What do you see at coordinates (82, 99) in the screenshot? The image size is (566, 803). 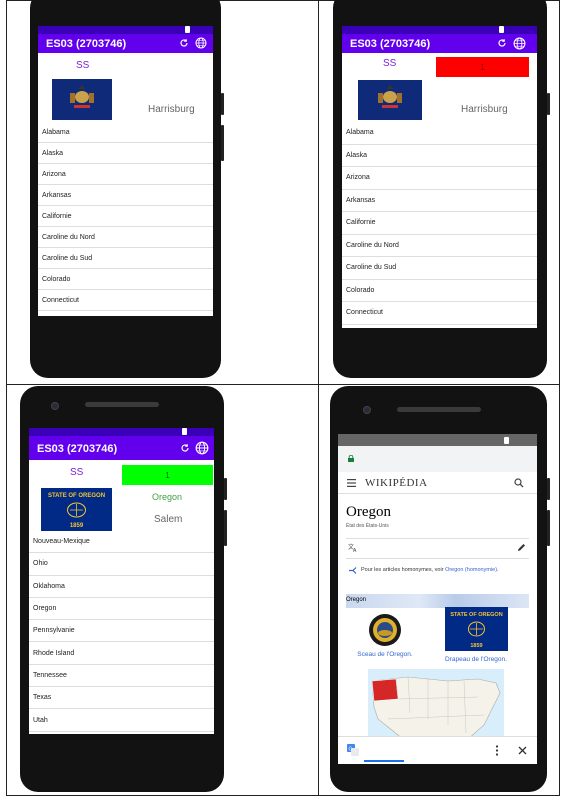 I see `pennsylvania-flag` at bounding box center [82, 99].